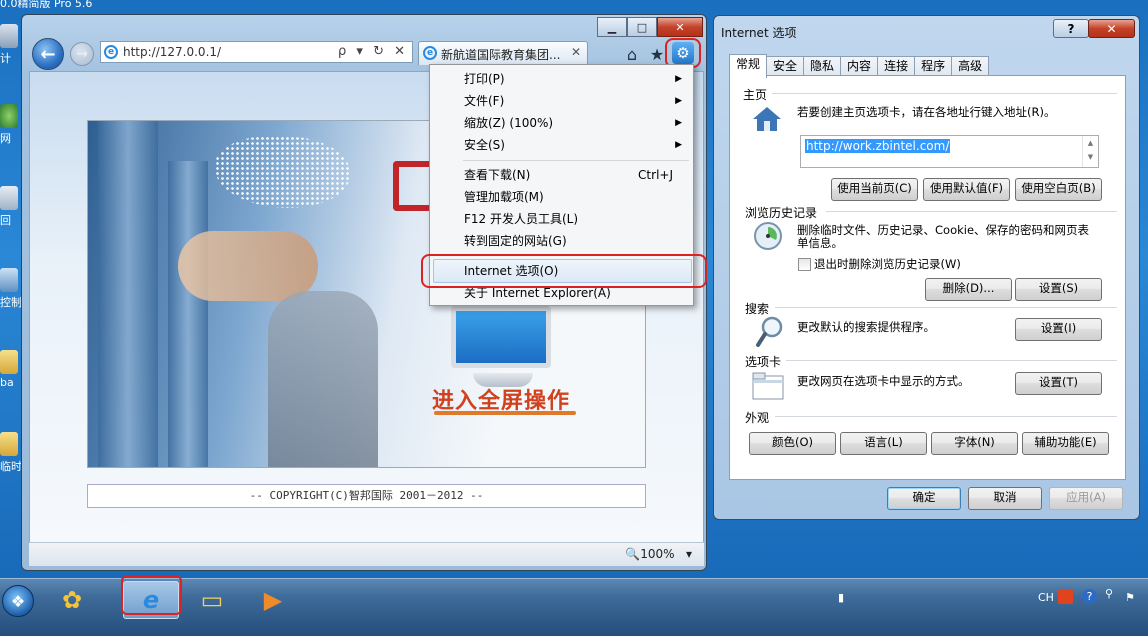 The image size is (1148, 636). What do you see at coordinates (1058, 383) in the screenshot?
I see `tabs-settings-button: 设置(T)` at bounding box center [1058, 383].